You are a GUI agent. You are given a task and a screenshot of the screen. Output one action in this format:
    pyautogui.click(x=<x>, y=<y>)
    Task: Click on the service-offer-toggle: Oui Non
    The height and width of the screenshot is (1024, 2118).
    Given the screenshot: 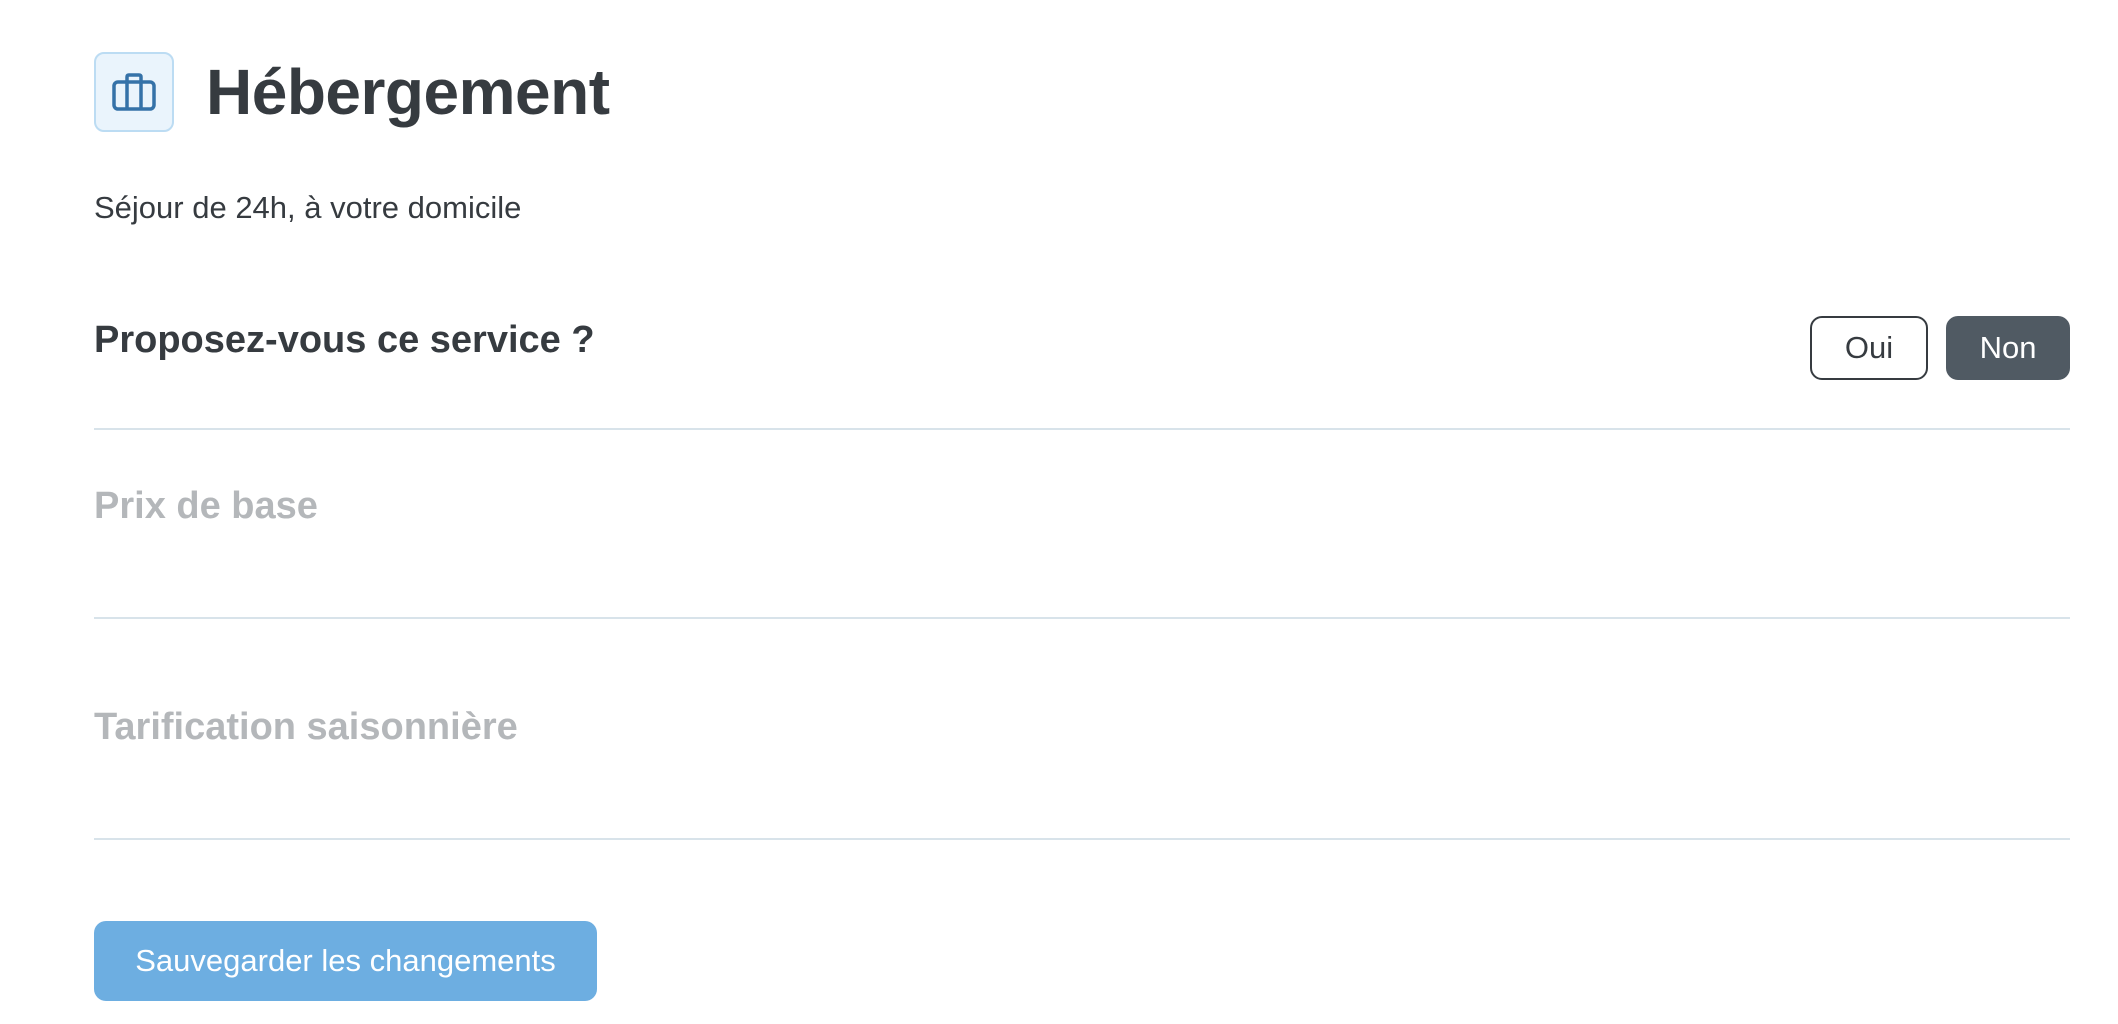 What is the action you would take?
    pyautogui.click(x=1940, y=348)
    